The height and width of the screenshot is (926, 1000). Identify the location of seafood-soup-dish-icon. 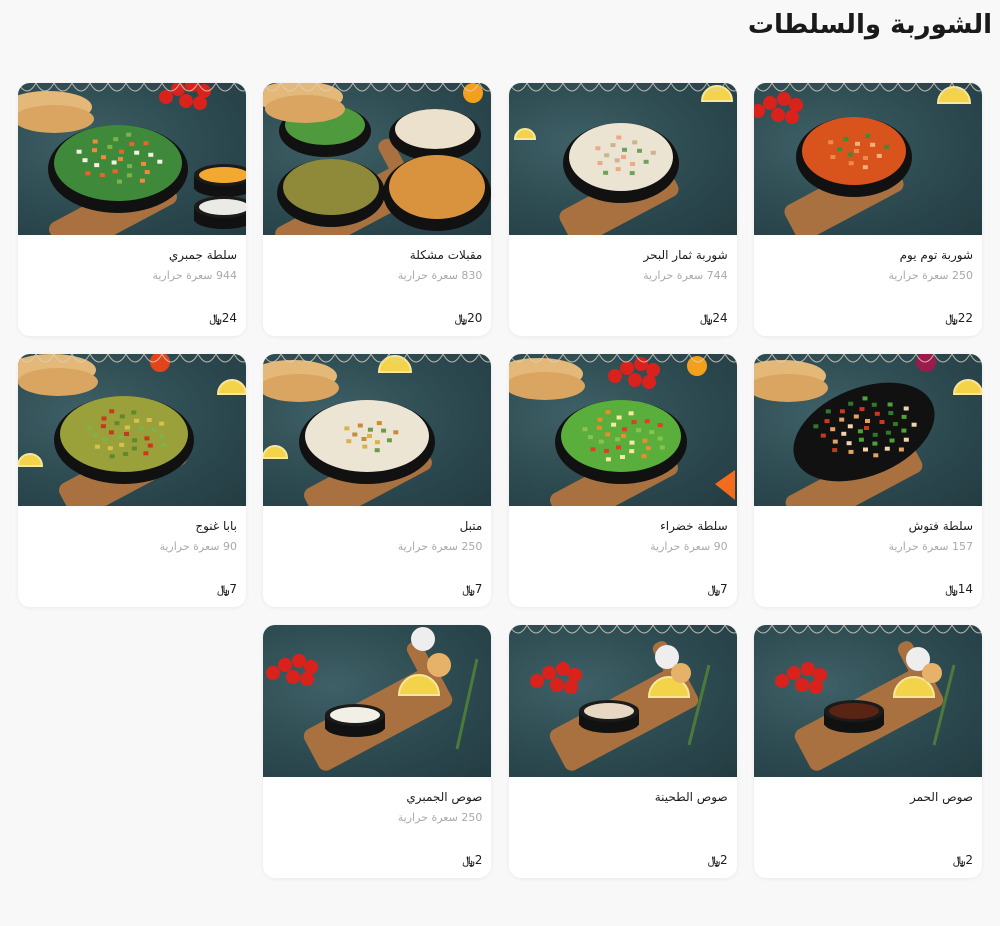
(622, 159).